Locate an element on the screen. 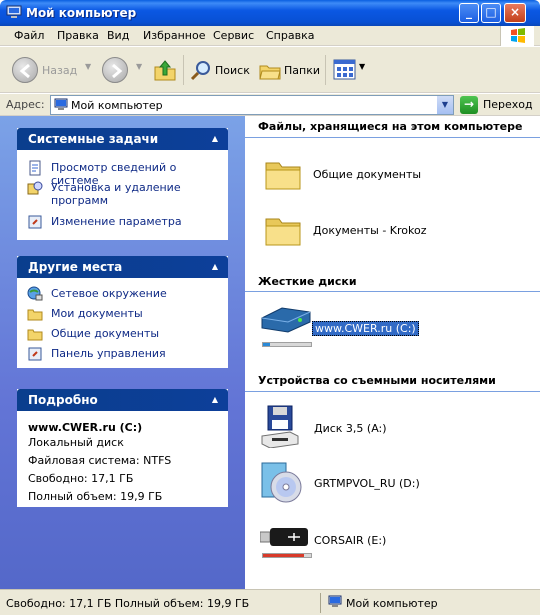 The width and height of the screenshot is (540, 615). menu-file: Файл is located at coordinates (29, 35).